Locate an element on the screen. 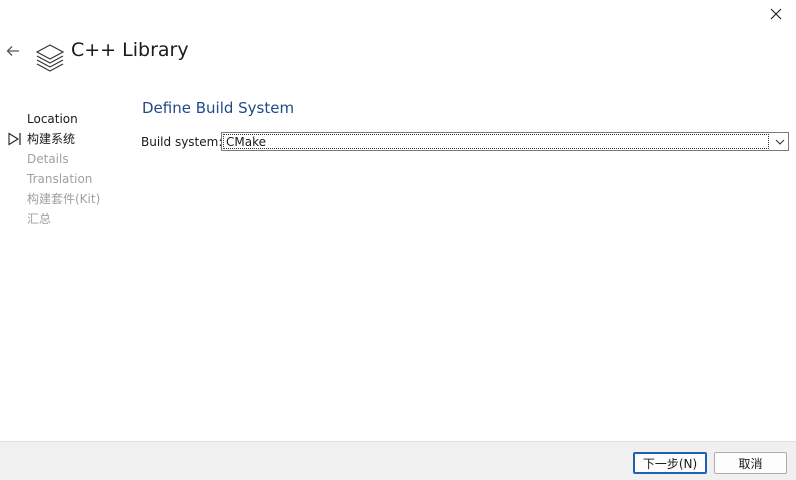  back-button is located at coordinates (13, 51).